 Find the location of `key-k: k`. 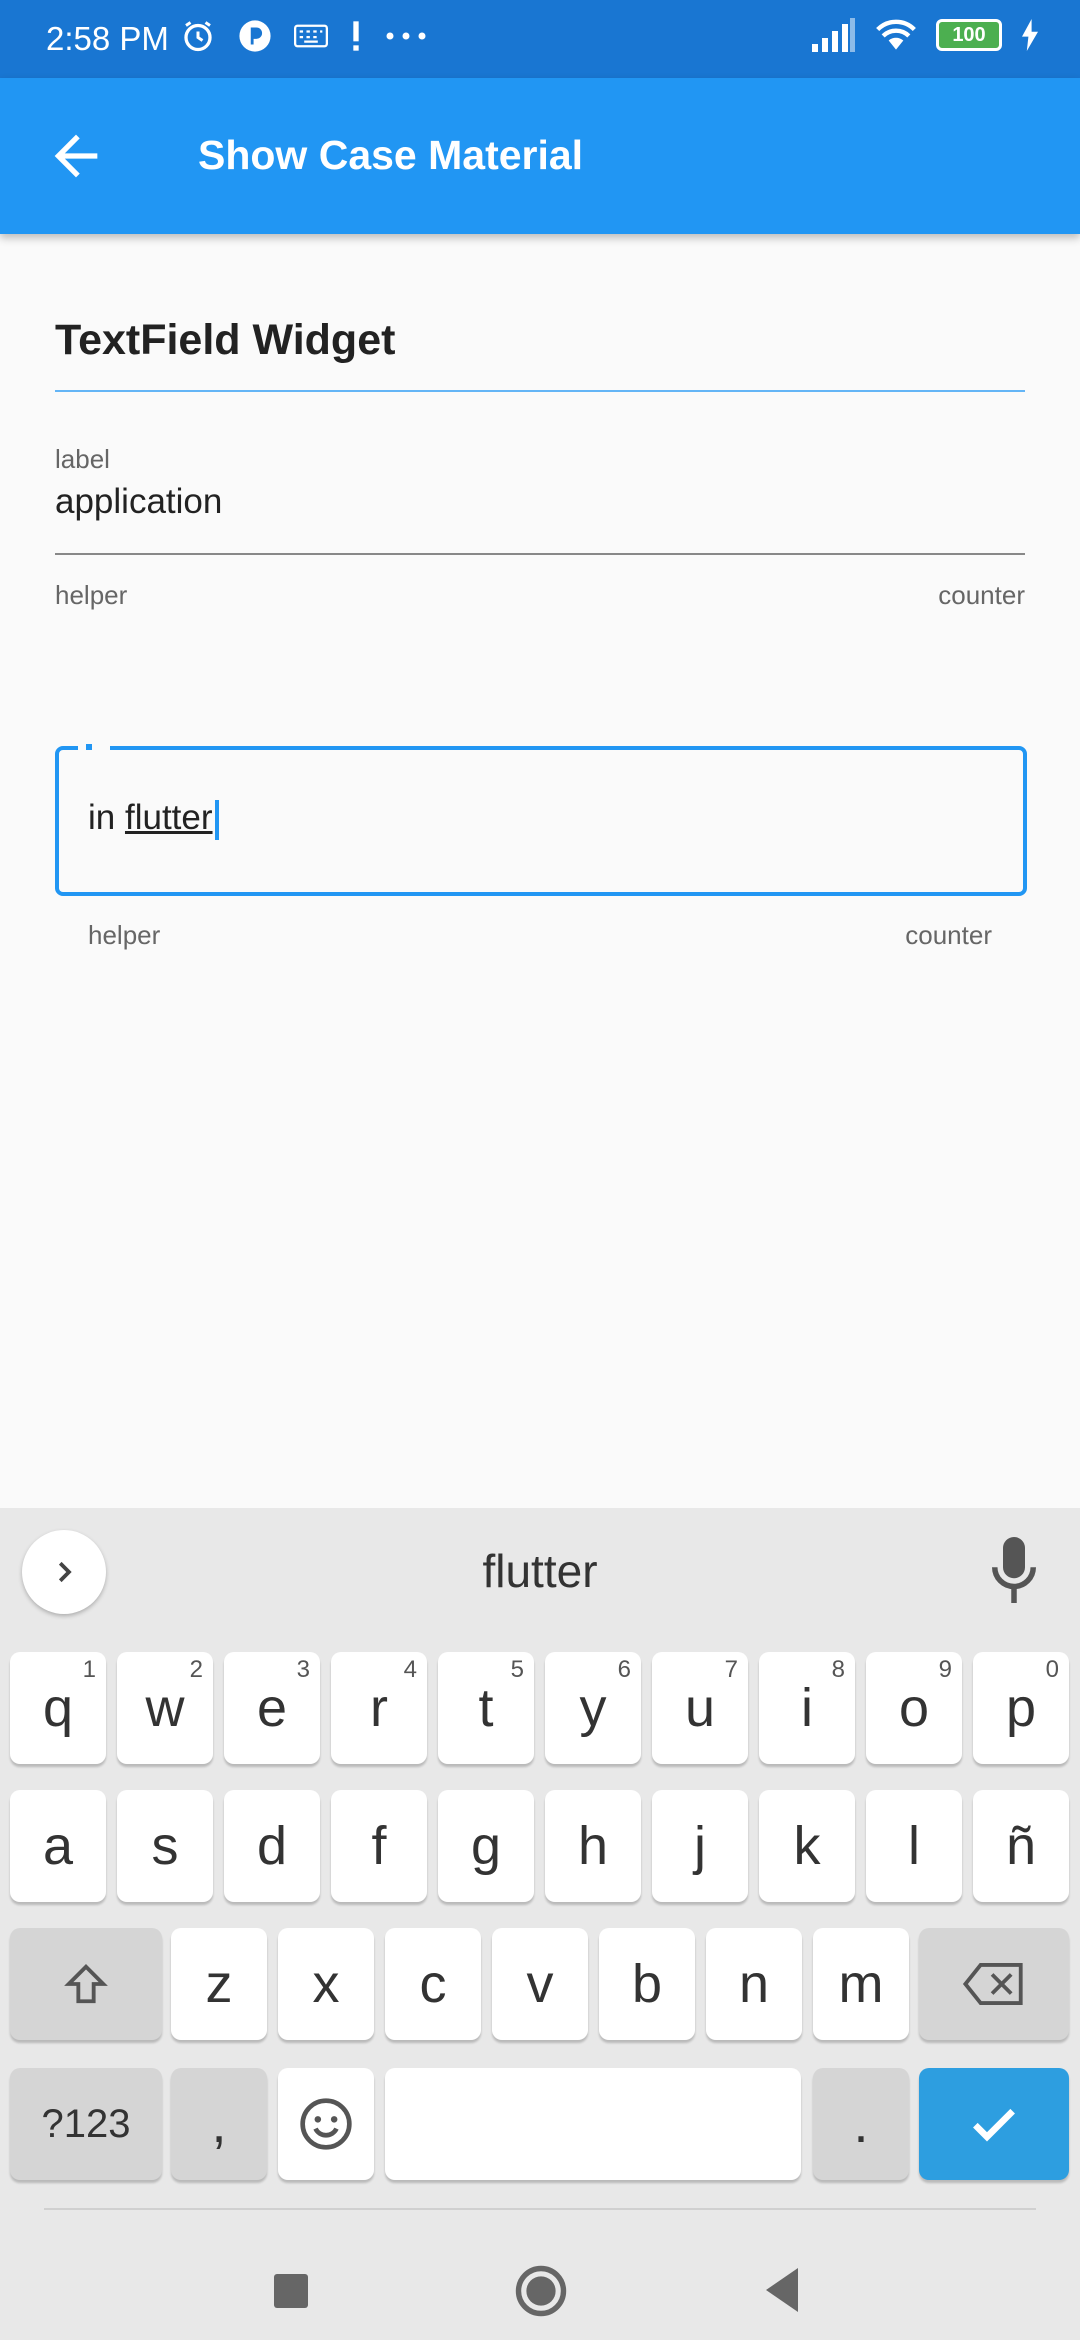

key-k: k is located at coordinates (807, 1846).